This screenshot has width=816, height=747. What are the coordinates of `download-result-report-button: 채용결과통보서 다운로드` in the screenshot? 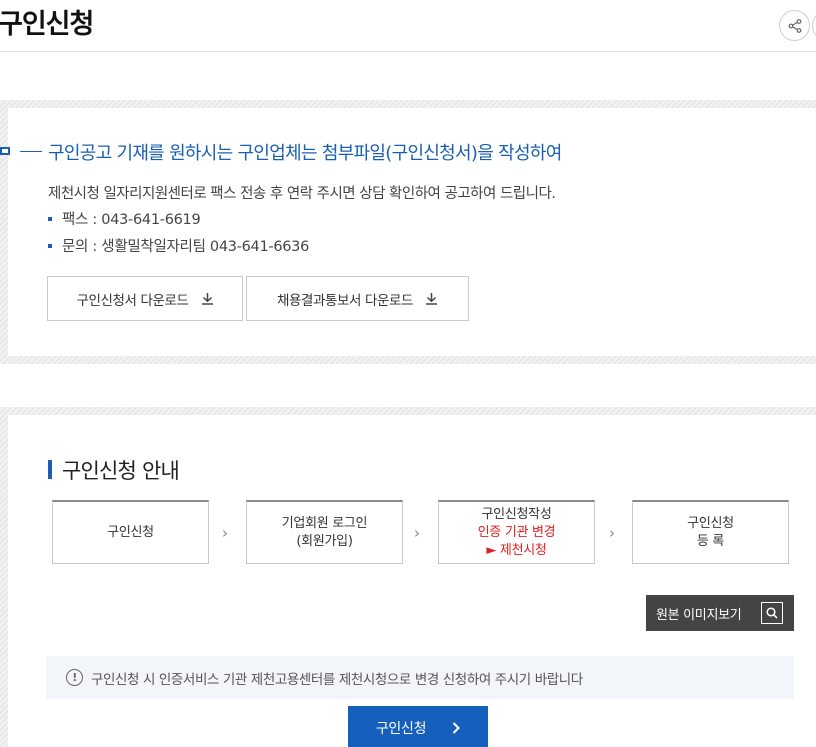 It's located at (357, 298).